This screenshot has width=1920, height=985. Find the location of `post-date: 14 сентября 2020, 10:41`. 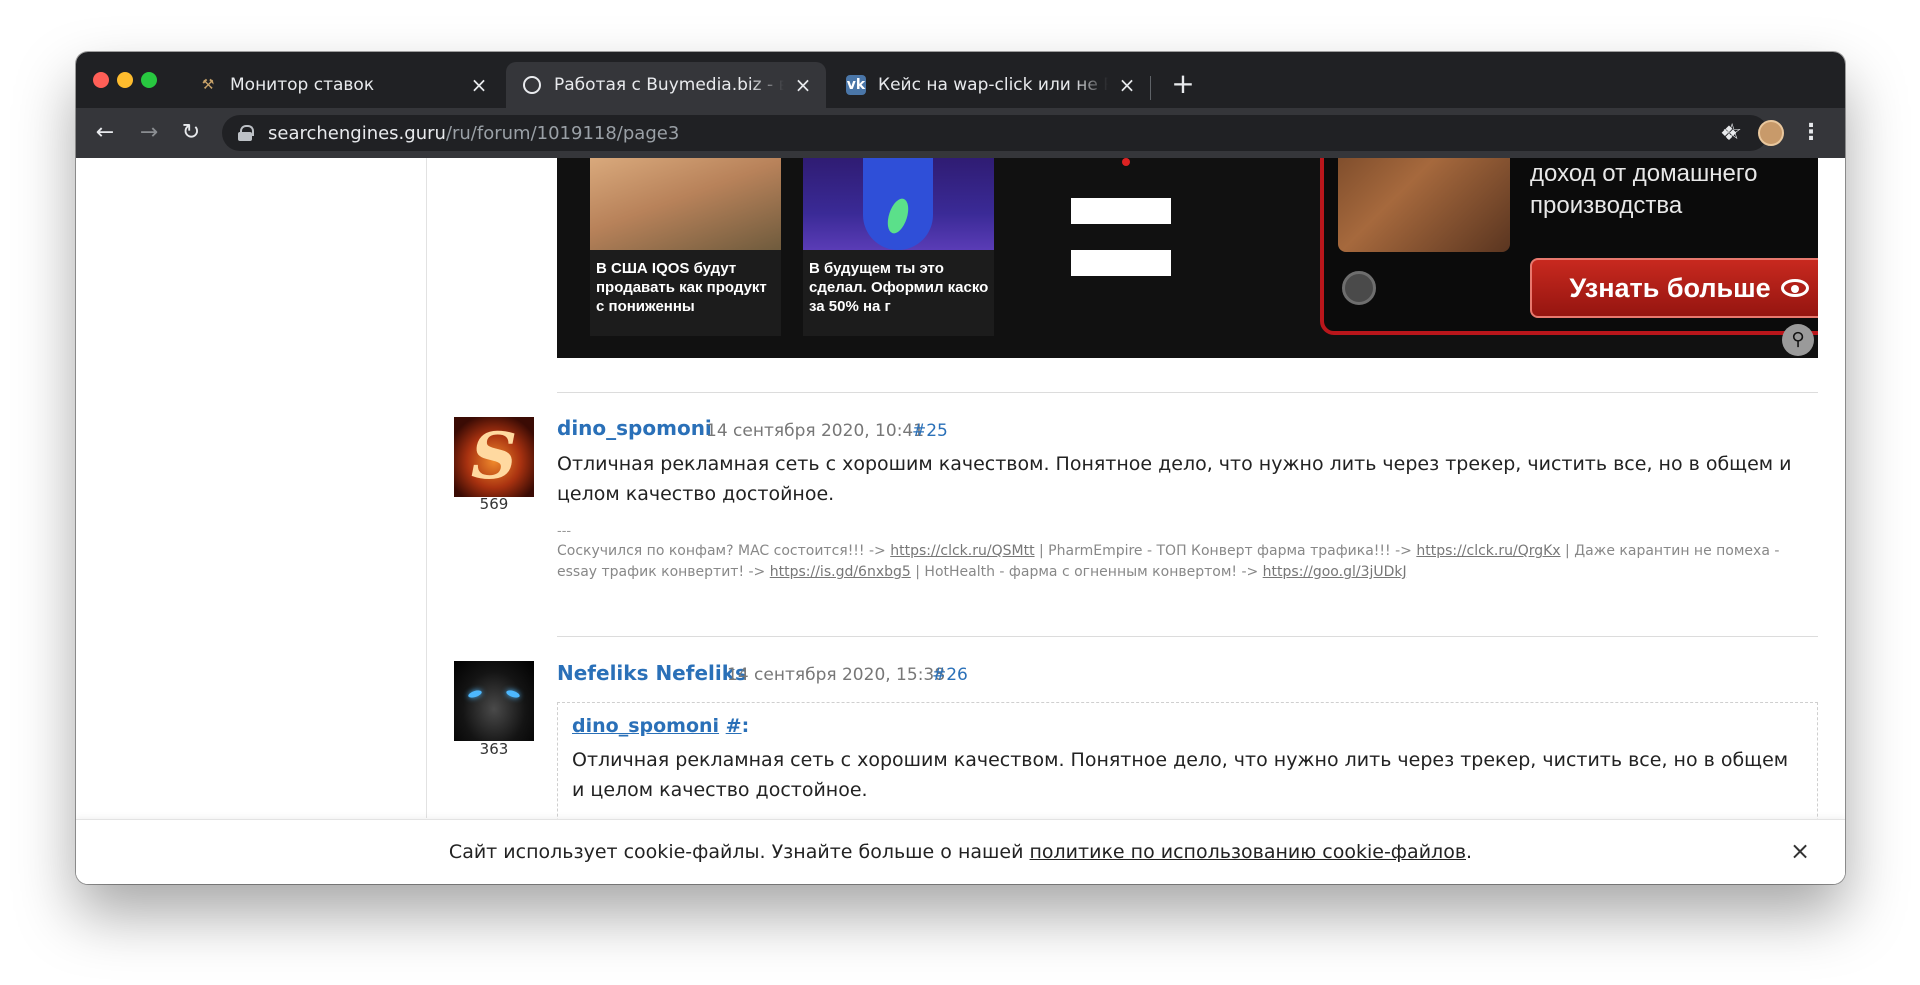

post-date: 14 сентября 2020, 10:41 is located at coordinates (815, 431).